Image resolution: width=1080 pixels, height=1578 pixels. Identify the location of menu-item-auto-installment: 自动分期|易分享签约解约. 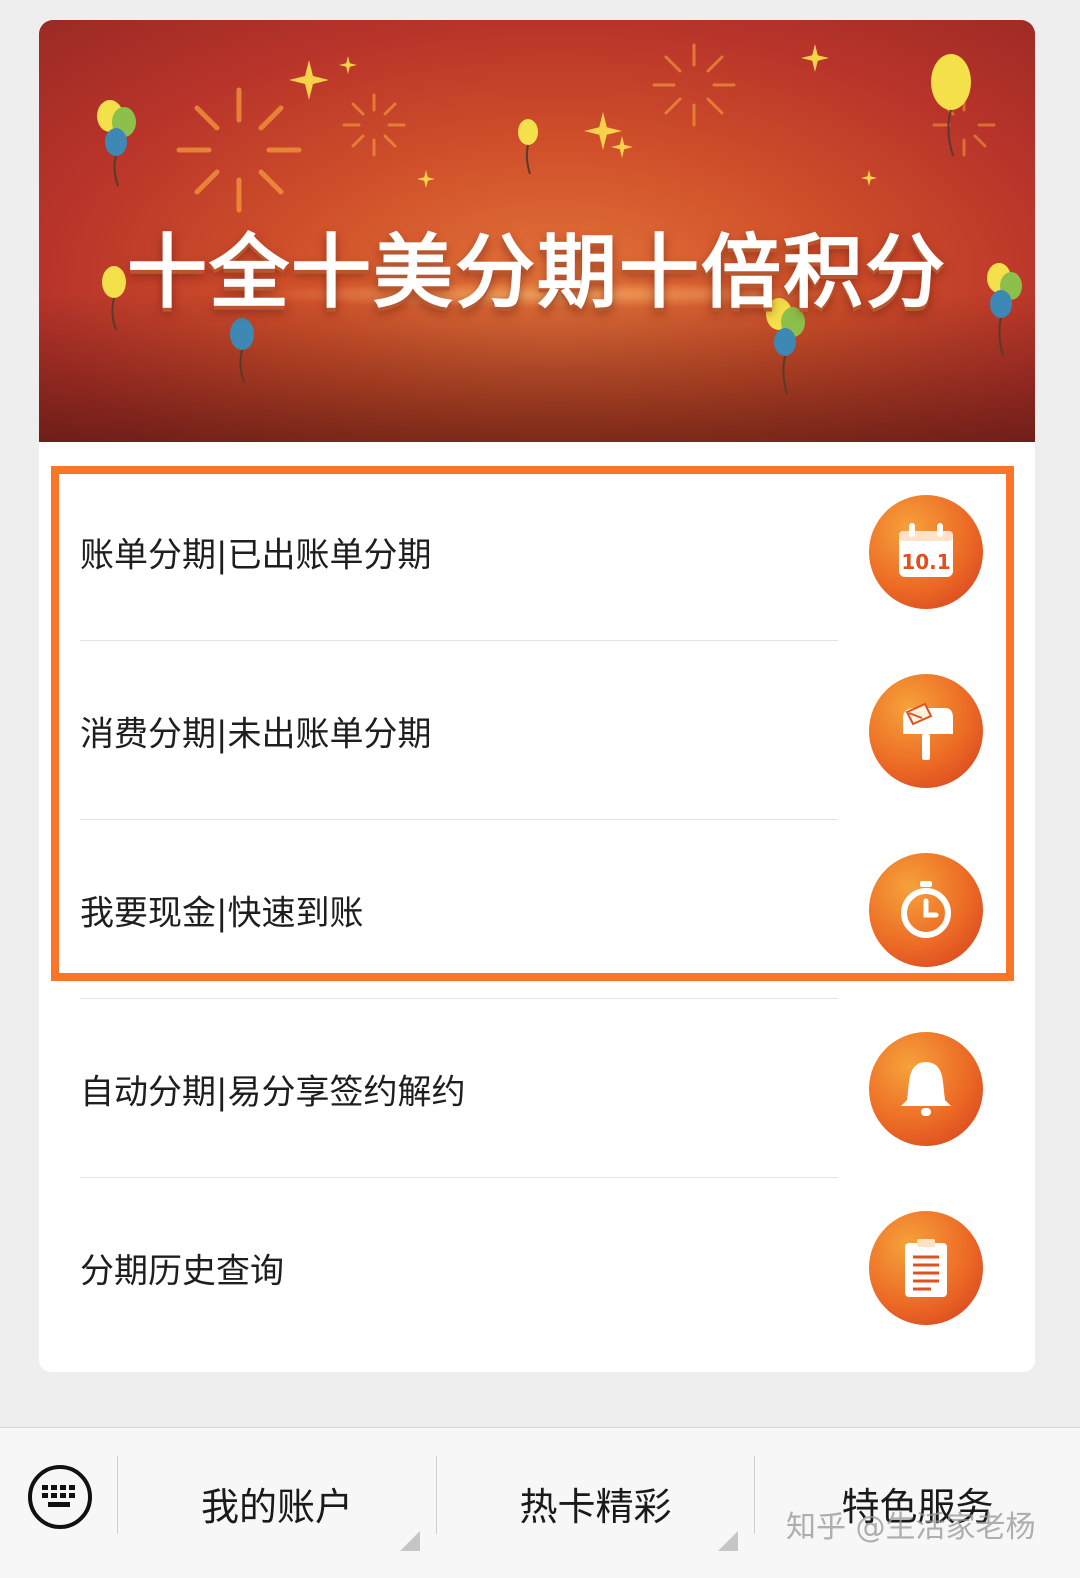
(537, 1088).